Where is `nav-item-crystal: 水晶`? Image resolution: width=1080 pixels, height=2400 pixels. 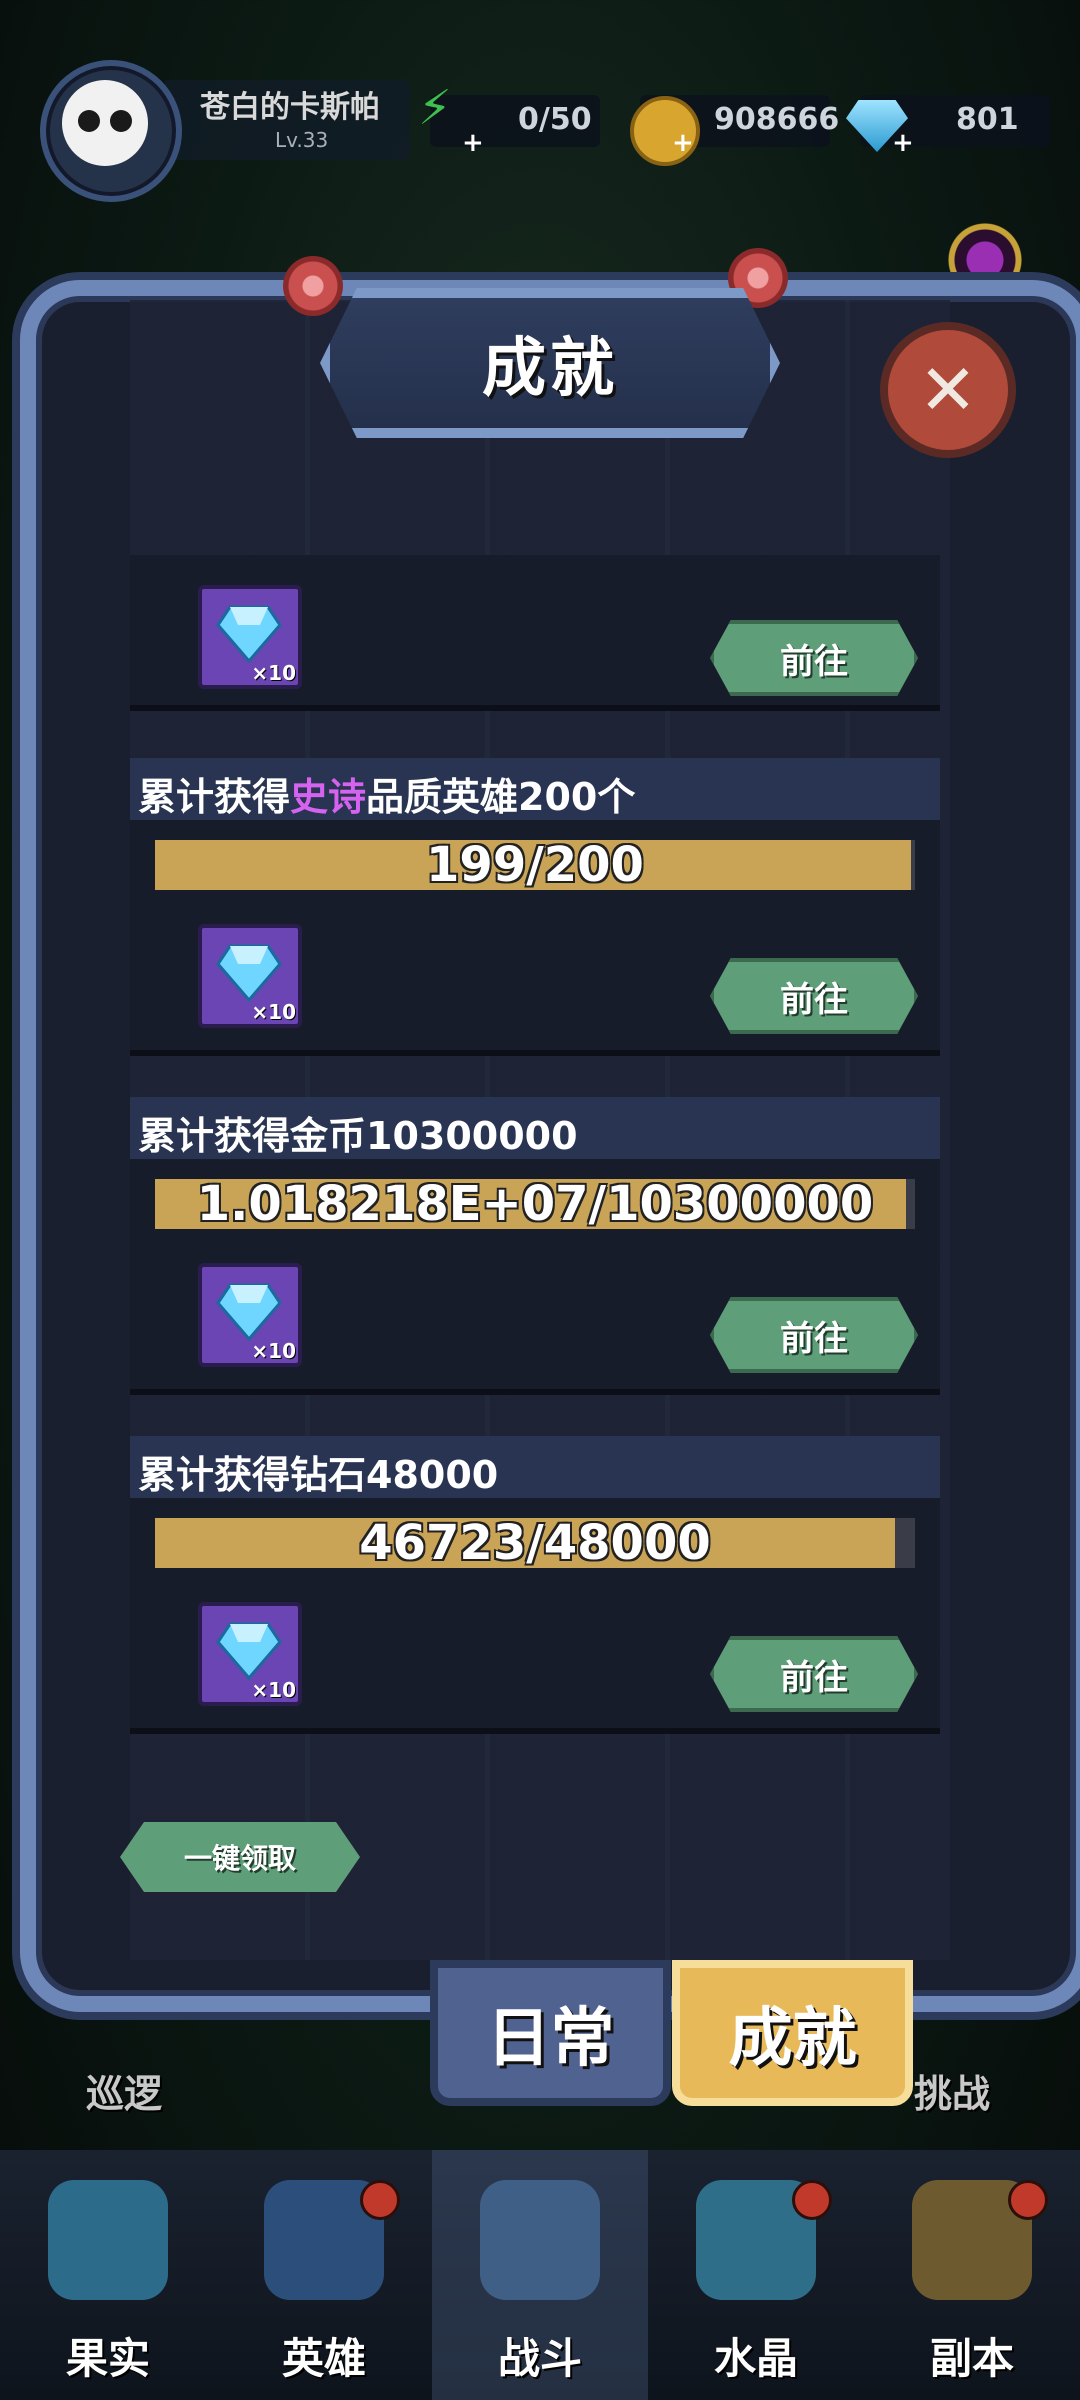
nav-item-crystal: 水晶 is located at coordinates (756, 2275).